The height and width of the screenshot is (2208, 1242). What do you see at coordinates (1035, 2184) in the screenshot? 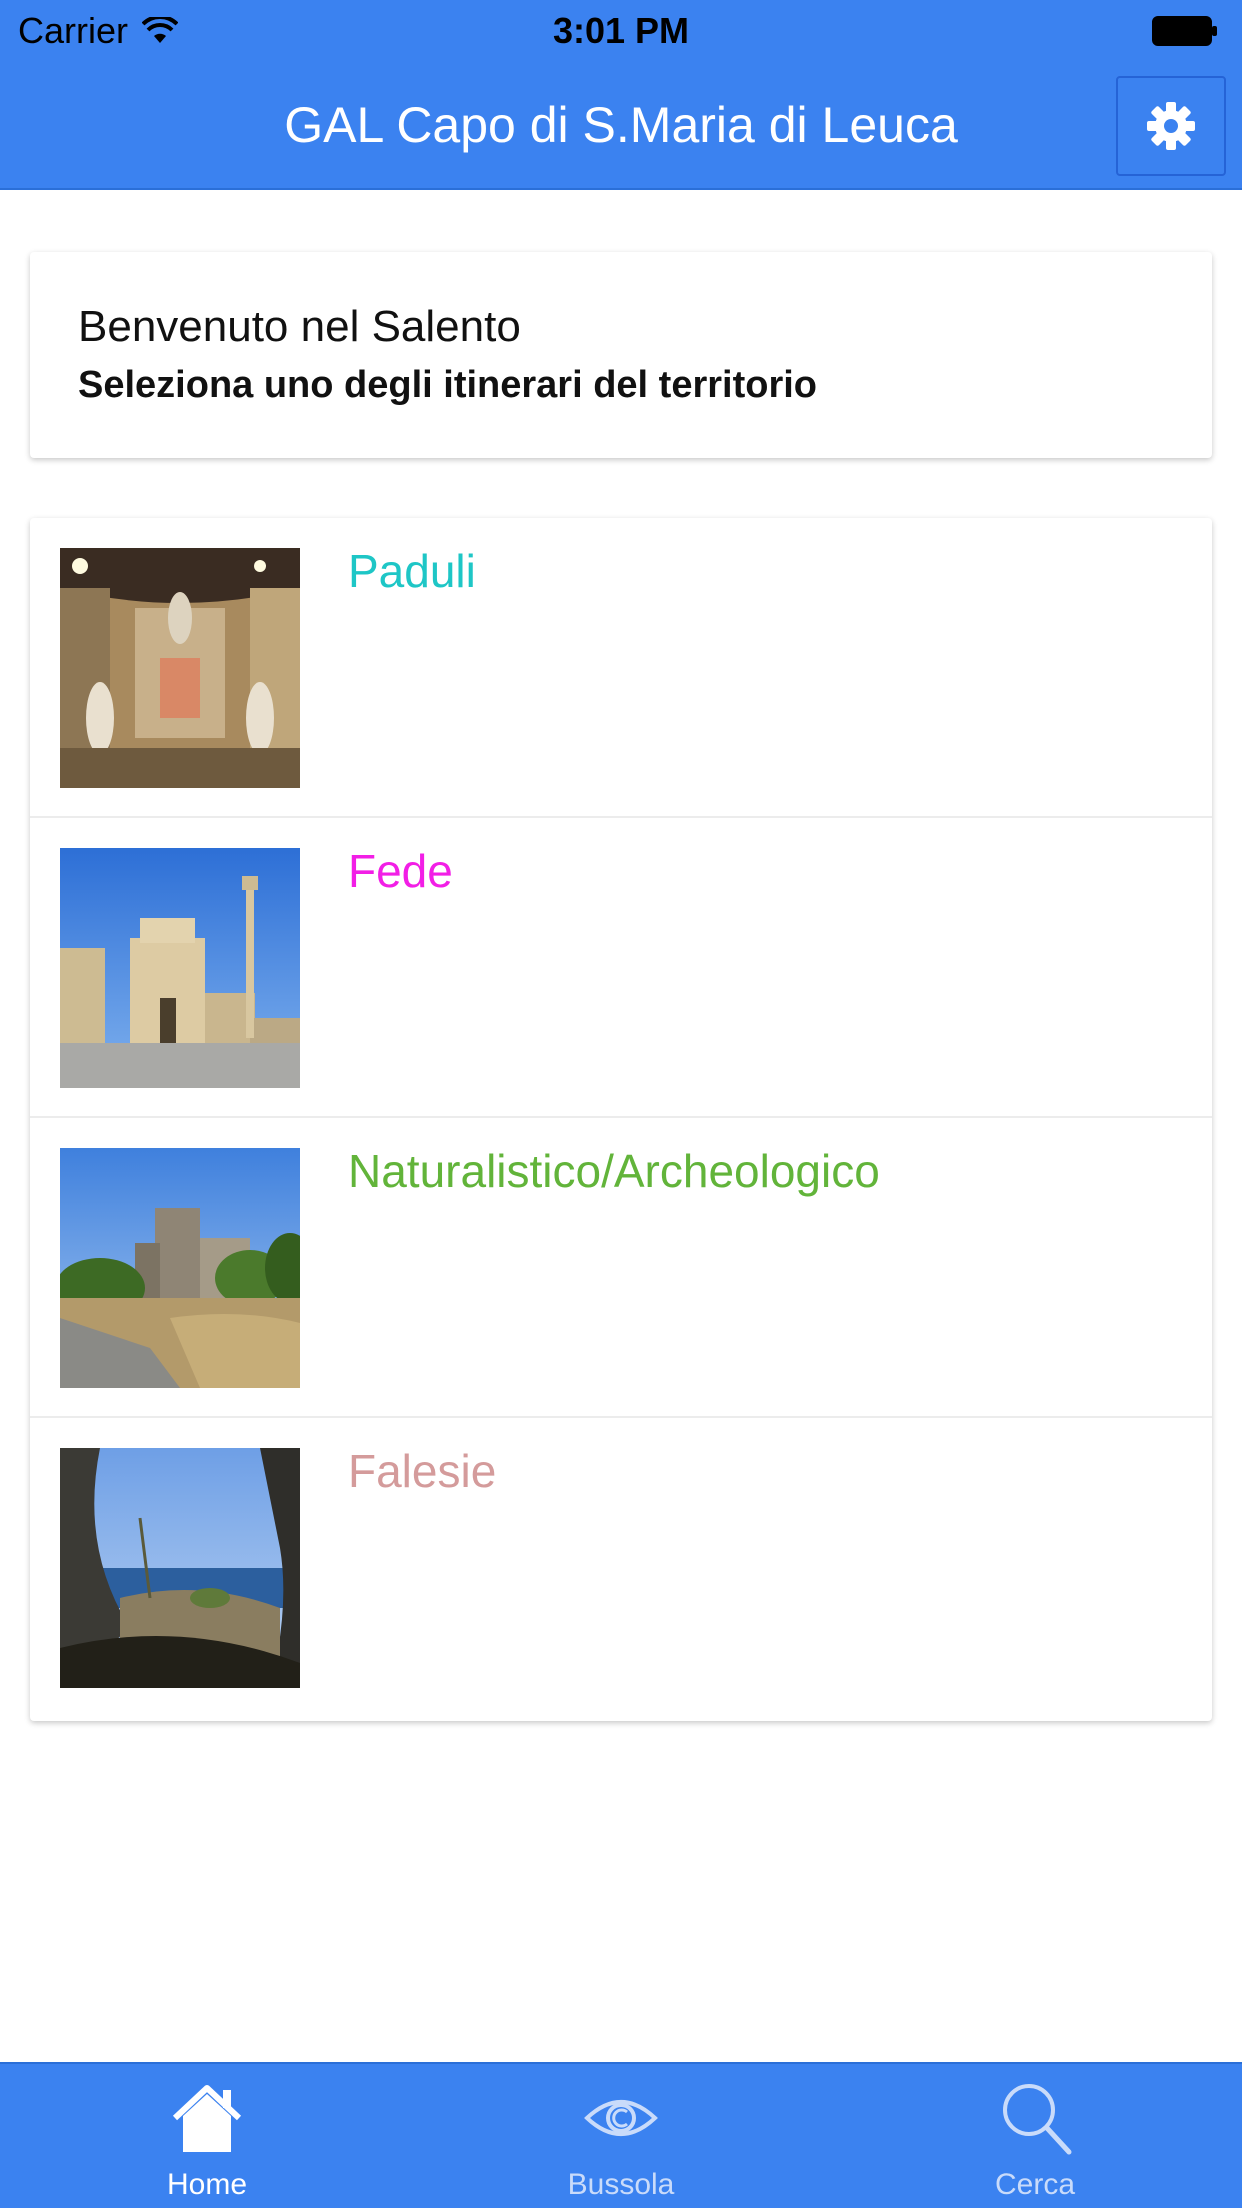
I see `tab-label: Cerca` at bounding box center [1035, 2184].